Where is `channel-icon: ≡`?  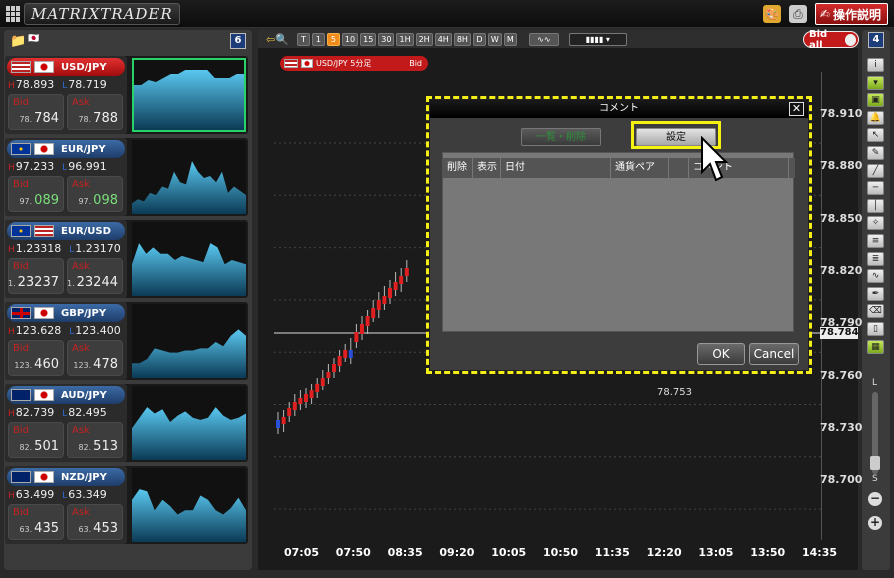 channel-icon: ≡ is located at coordinates (875, 241).